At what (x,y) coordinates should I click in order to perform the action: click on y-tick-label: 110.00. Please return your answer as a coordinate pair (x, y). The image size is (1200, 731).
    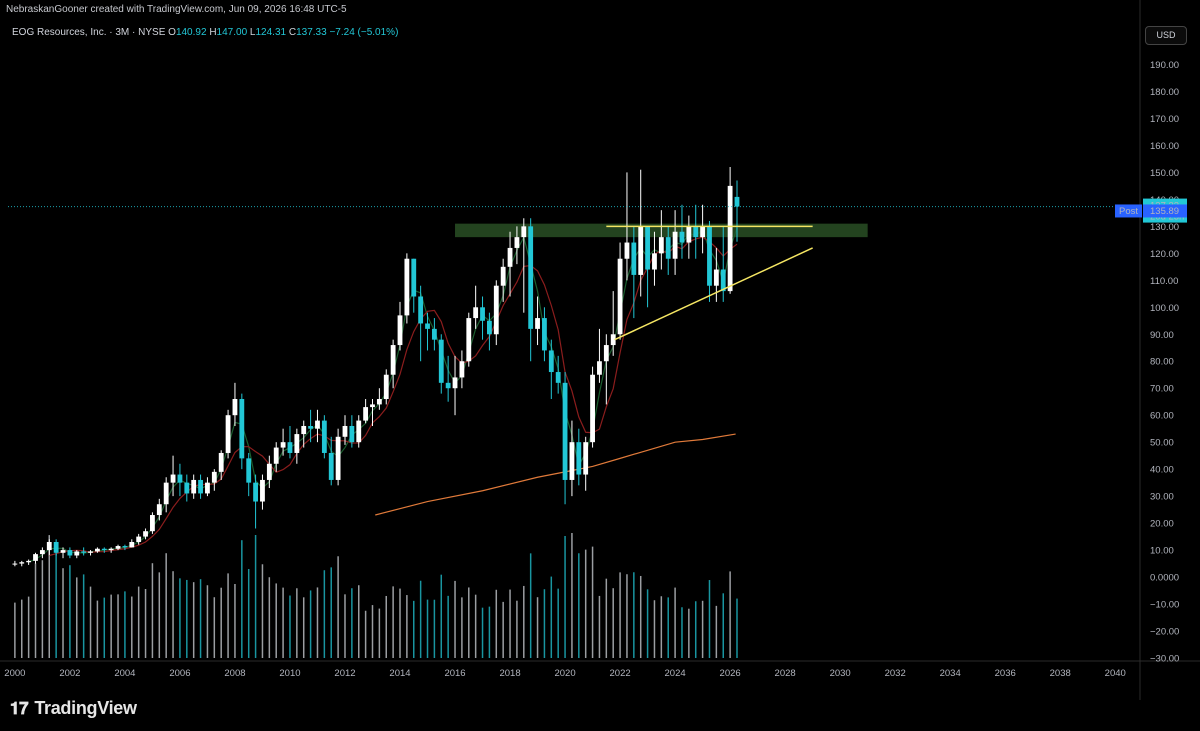
    Looking at the image, I should click on (1164, 281).